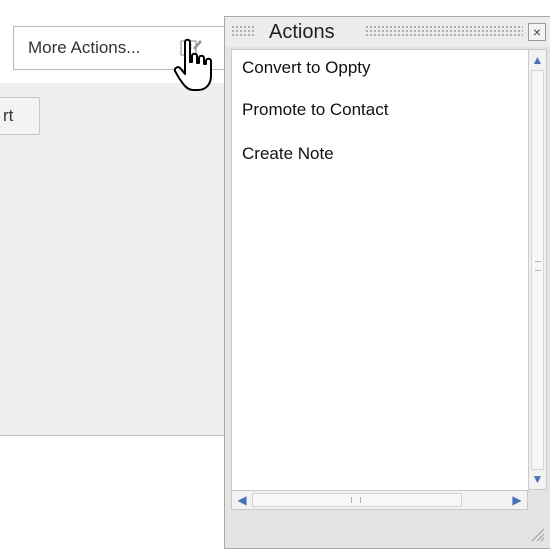 The height and width of the screenshot is (549, 550). I want to click on scroll-right-arrow-icon: ▶, so click(517, 500).